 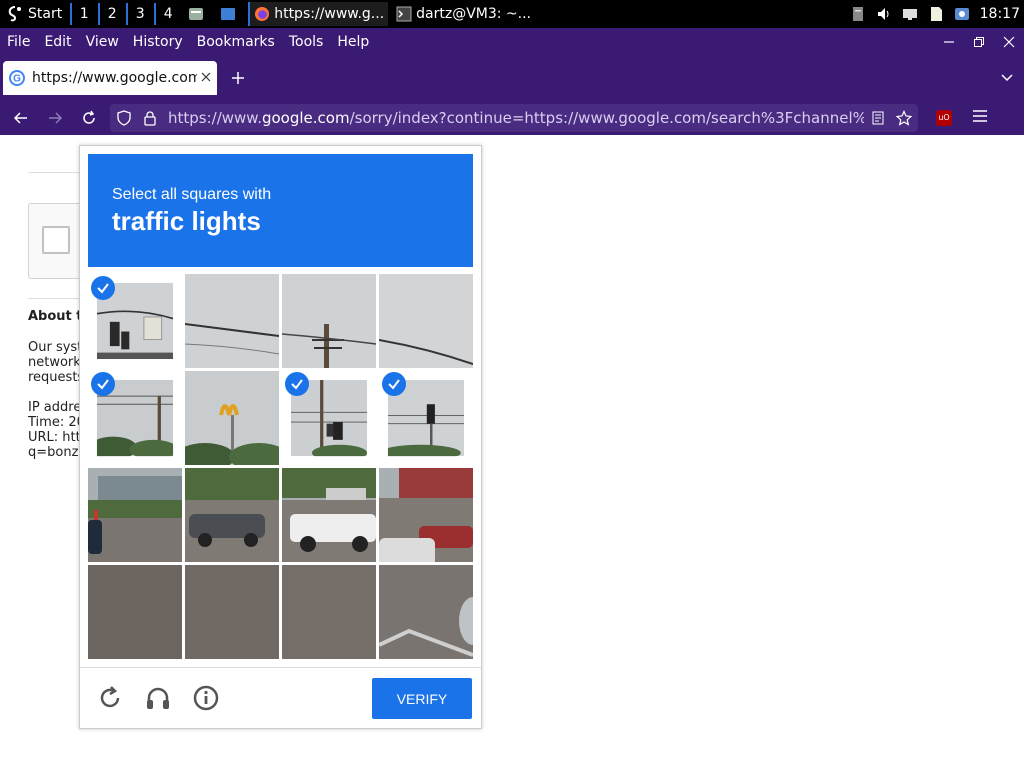 I want to click on page-text-line: requests, so click(x=56, y=377).